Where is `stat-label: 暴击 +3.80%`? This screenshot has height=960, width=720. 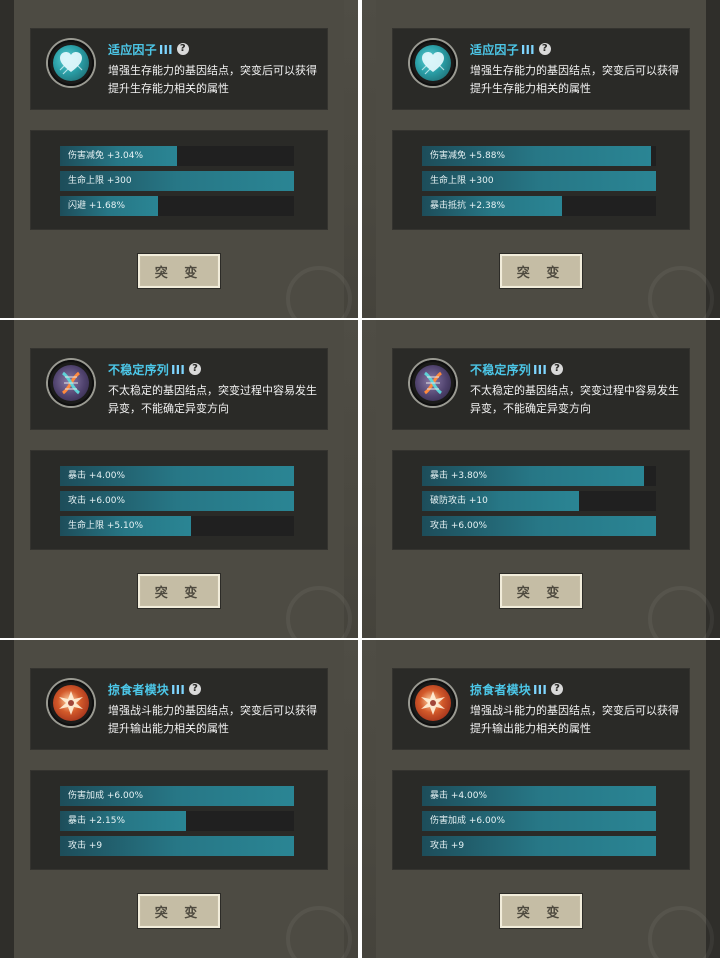
stat-label: 暴击 +3.80% is located at coordinates (458, 476).